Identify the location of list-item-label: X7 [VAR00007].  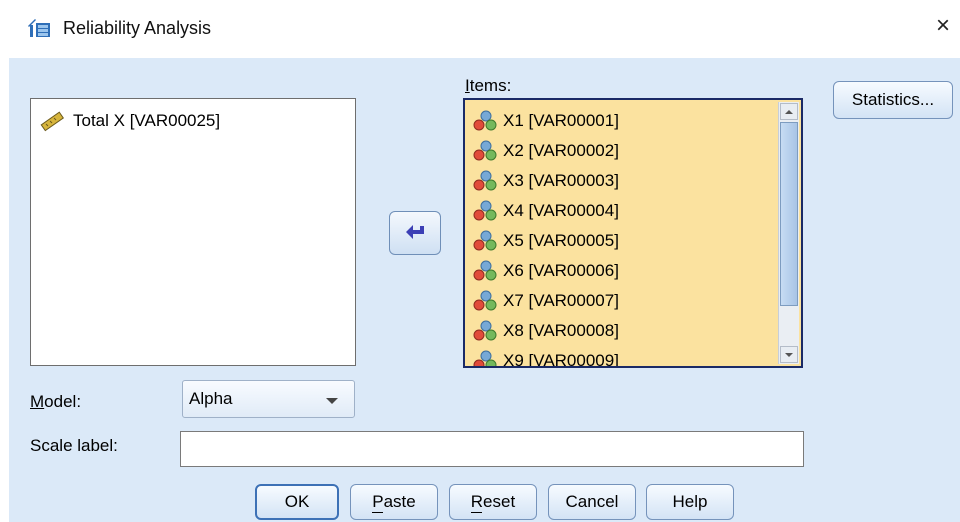
(561, 300).